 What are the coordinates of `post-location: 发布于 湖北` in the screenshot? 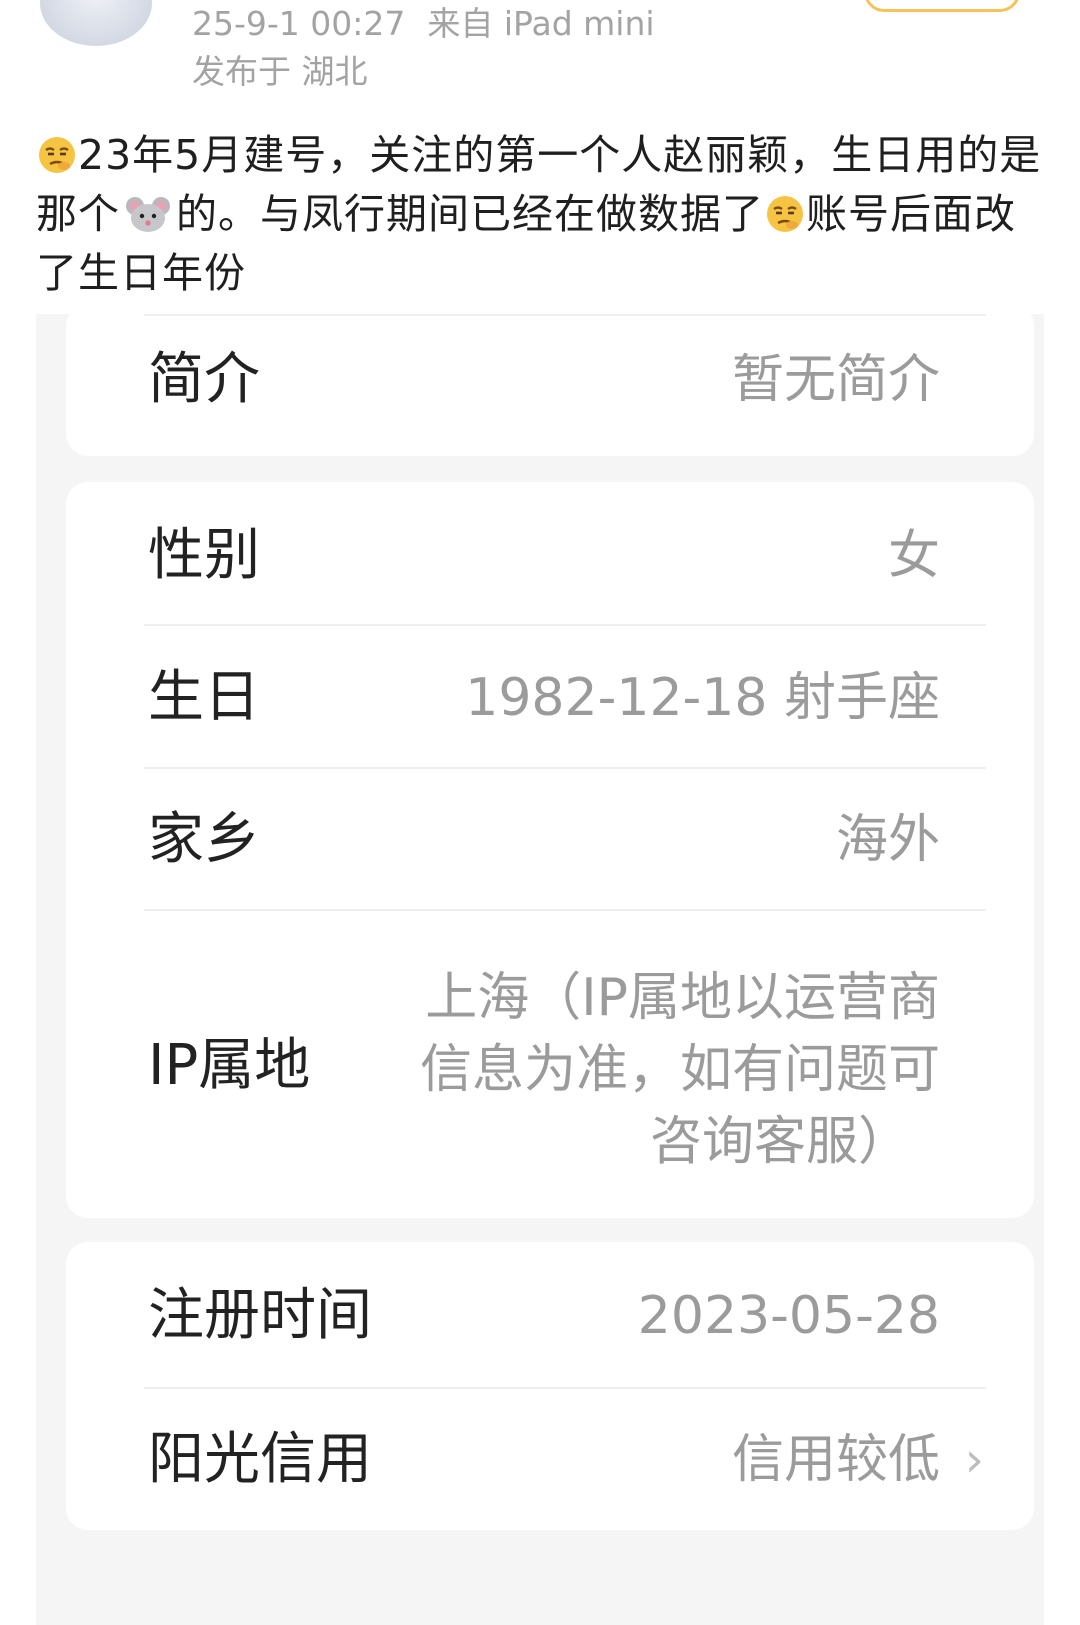 It's located at (280, 71).